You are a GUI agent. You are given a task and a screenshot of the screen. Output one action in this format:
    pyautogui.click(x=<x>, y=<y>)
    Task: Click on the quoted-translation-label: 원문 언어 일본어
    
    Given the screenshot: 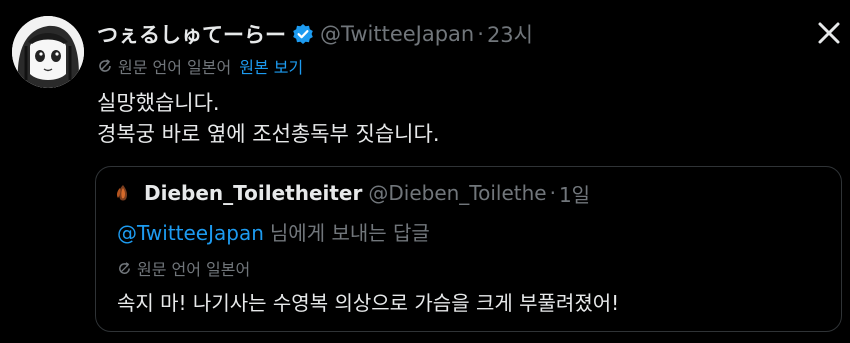 What is the action you would take?
    pyautogui.click(x=194, y=269)
    